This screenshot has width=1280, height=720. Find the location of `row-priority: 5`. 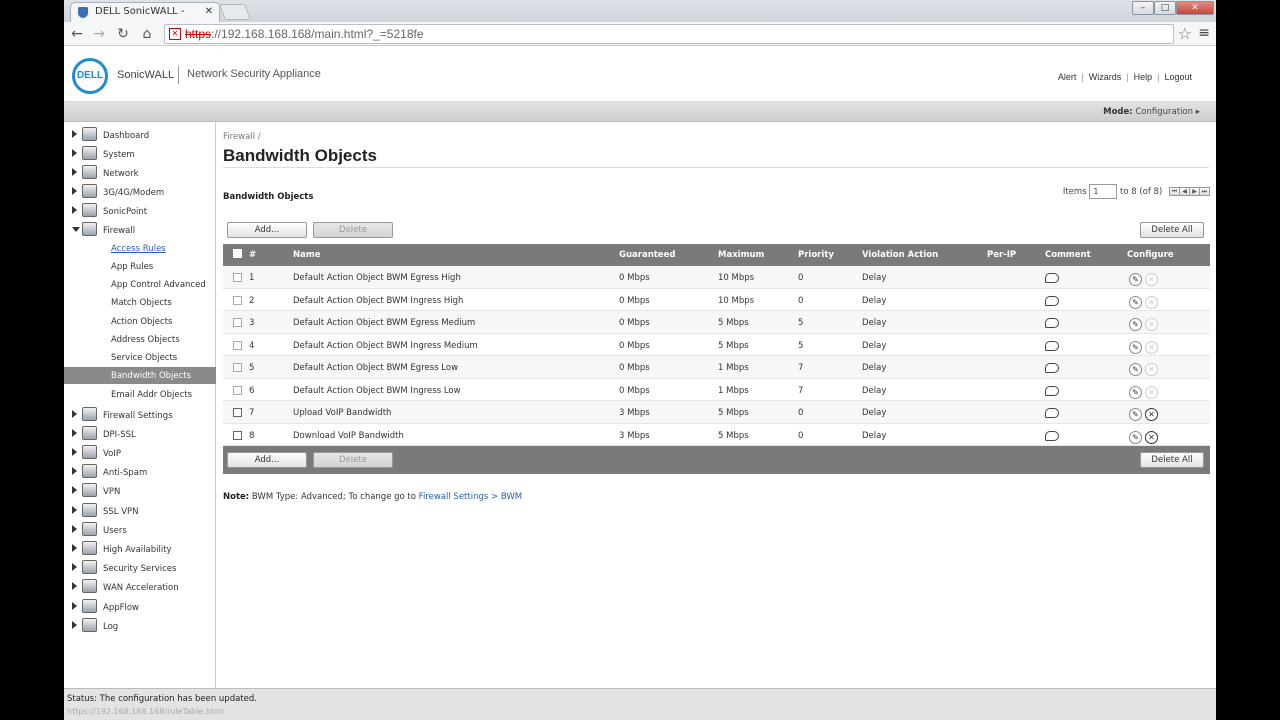

row-priority: 5 is located at coordinates (801, 345).